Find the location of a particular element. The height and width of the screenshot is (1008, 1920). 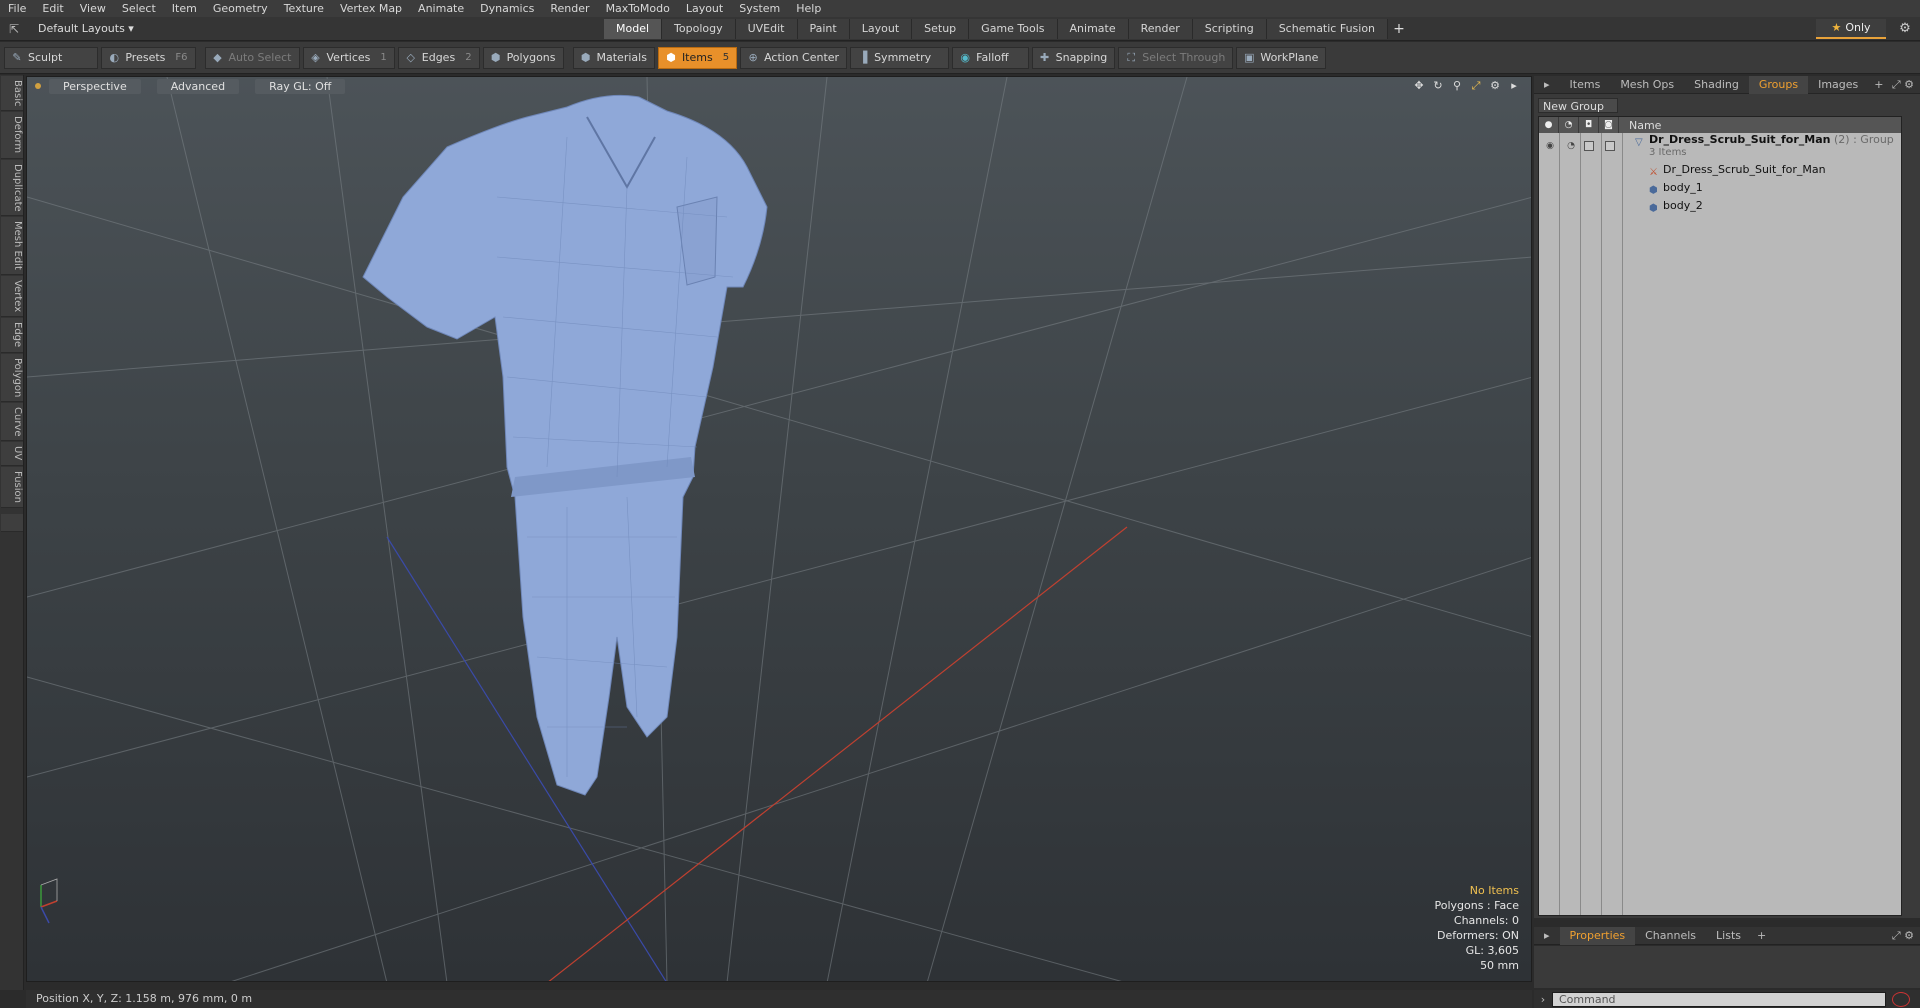

menu-geometry: Geometry is located at coordinates (240, 8).